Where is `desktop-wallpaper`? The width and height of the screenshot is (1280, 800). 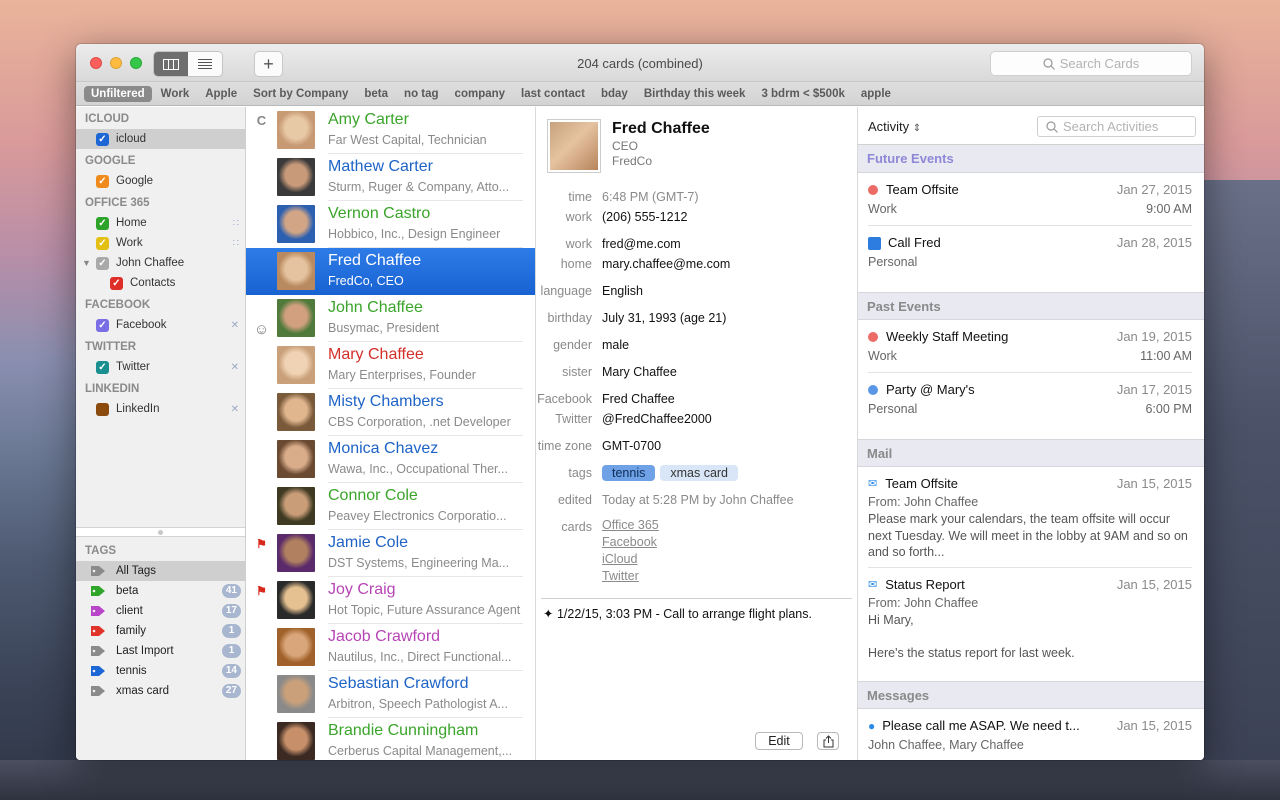 desktop-wallpaper is located at coordinates (1242, 490).